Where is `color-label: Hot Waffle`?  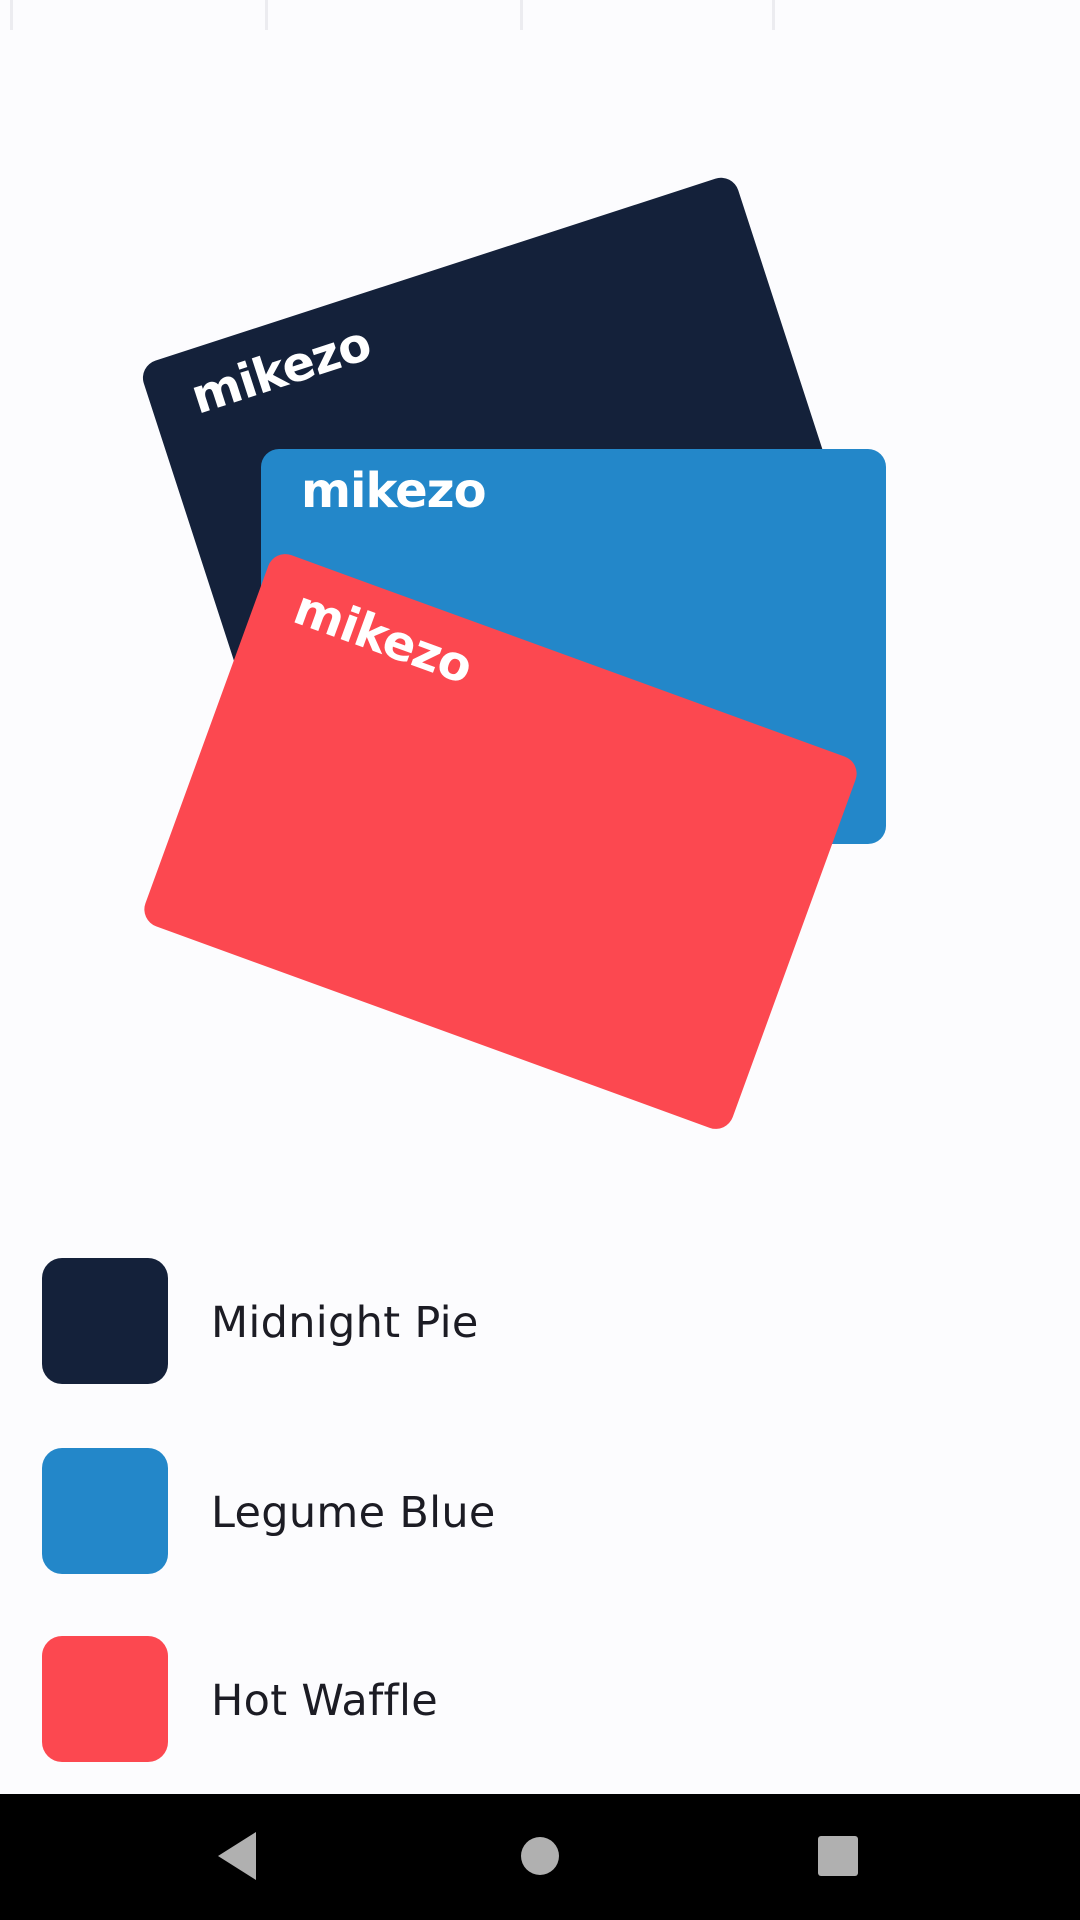 color-label: Hot Waffle is located at coordinates (324, 1701).